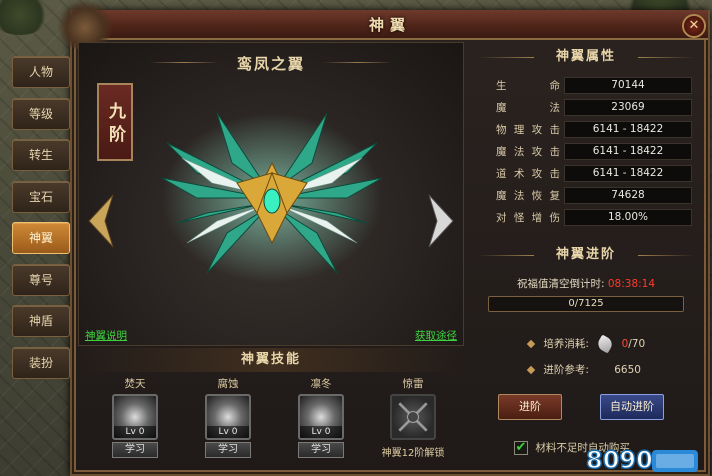 This screenshot has height=476, width=712. I want to click on reference-row: 进阶参考: 6650, so click(583, 369).